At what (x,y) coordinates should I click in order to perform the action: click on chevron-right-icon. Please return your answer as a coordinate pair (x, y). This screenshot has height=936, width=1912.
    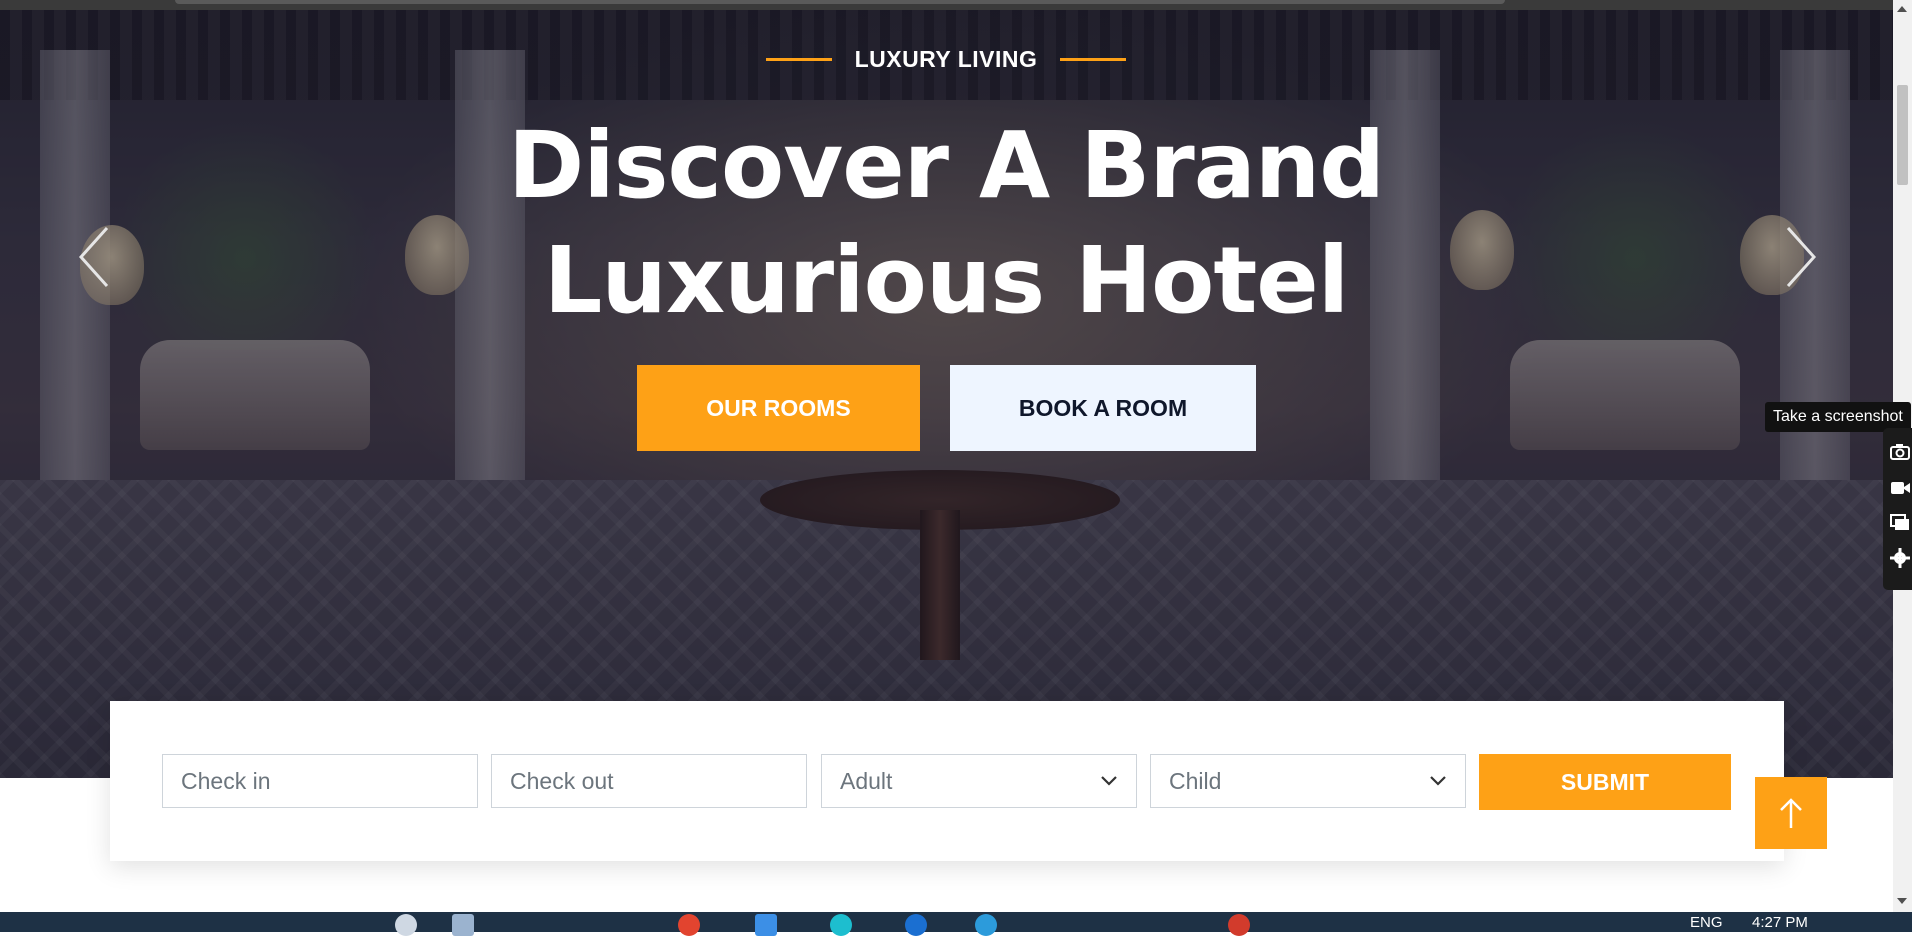
    Looking at the image, I should click on (1801, 257).